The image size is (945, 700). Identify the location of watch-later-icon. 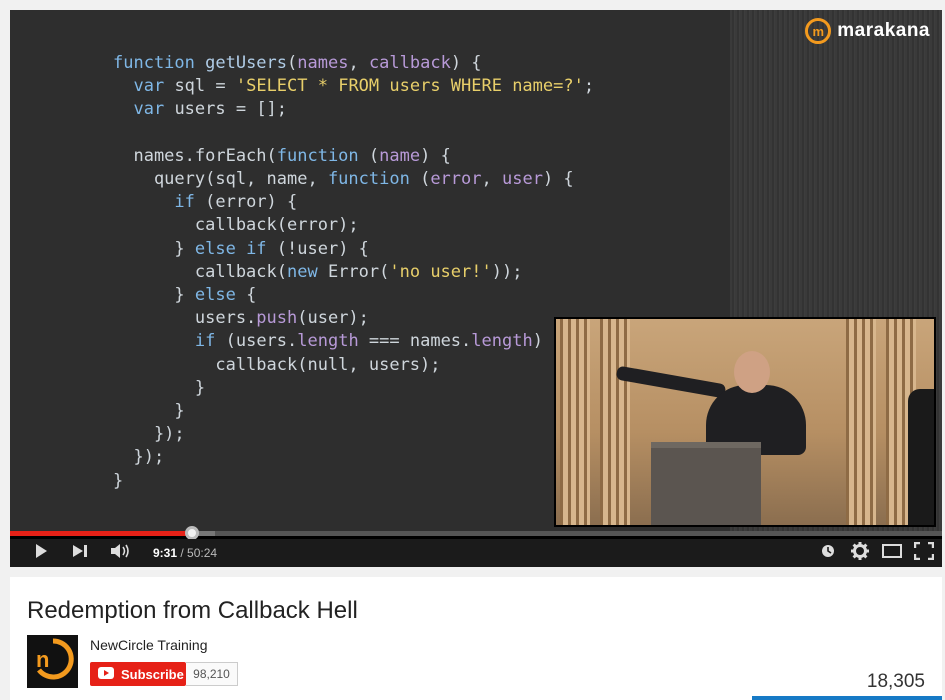
(828, 553).